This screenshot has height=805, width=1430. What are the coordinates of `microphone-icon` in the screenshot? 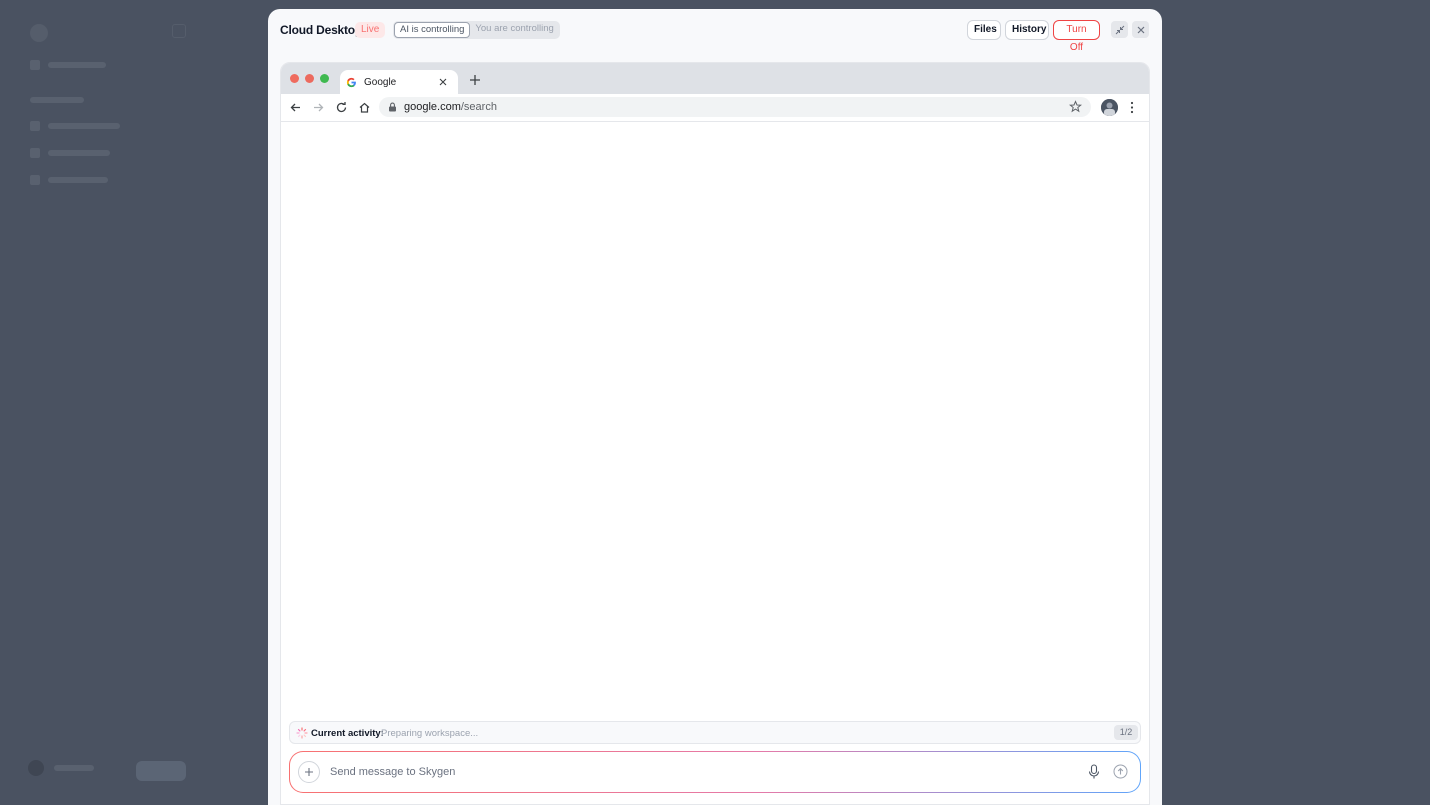 It's located at (1094, 772).